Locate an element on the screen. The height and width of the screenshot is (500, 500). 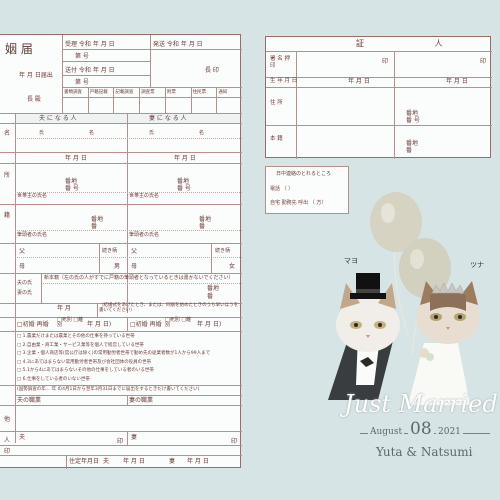
check-cell-label: 記載調査 is located at coordinates (124, 92).